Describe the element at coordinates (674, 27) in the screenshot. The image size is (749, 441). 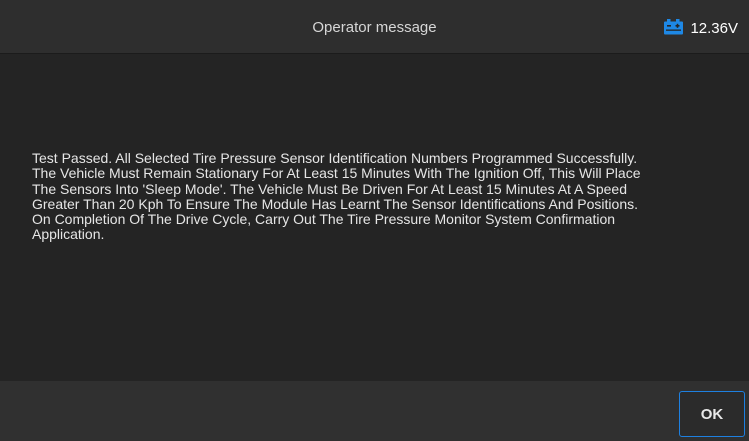
I see `vehicle-battery-icon` at that location.